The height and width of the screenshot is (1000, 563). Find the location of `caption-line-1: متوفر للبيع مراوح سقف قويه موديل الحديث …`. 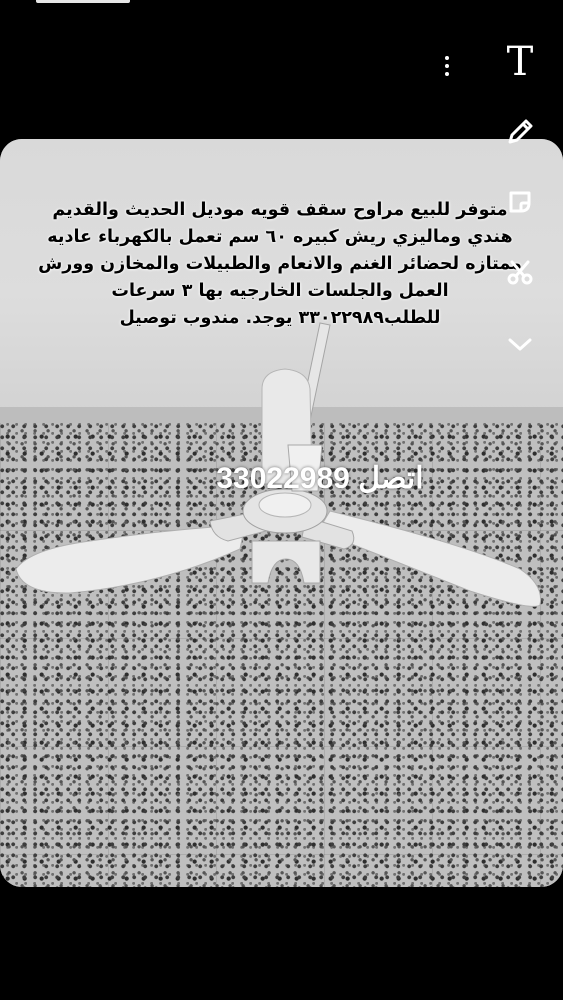

caption-line-1: متوفر للبيع مراوح سقف قويه موديل الحديث … is located at coordinates (280, 210).